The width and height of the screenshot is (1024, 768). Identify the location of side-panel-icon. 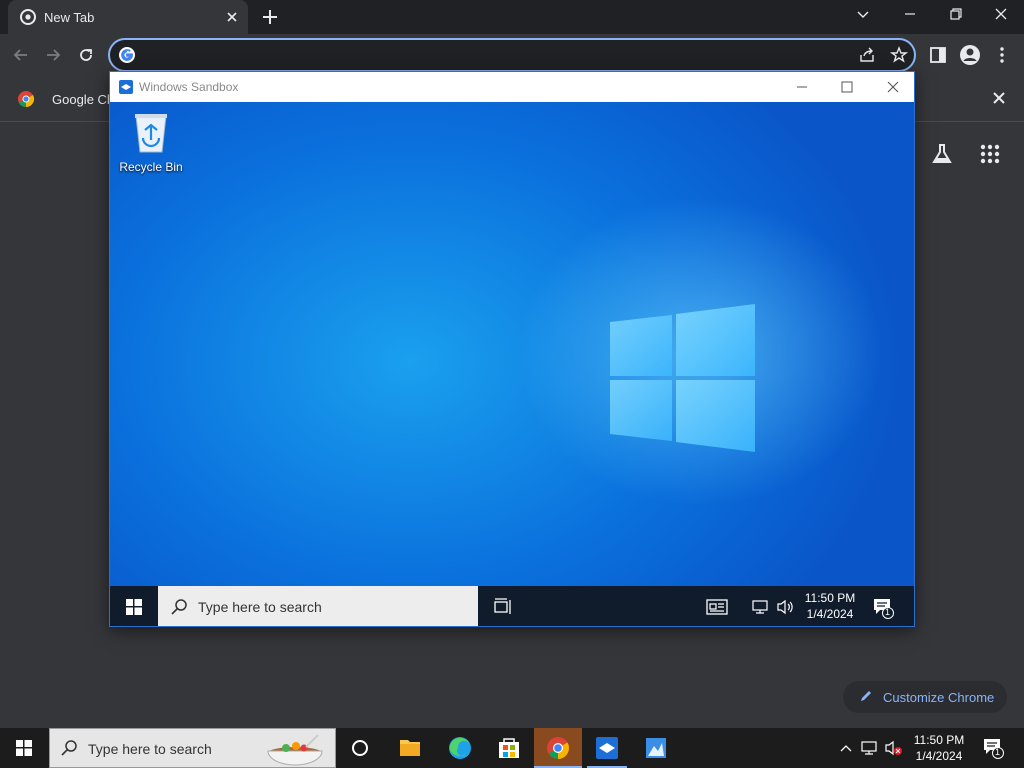
(938, 55).